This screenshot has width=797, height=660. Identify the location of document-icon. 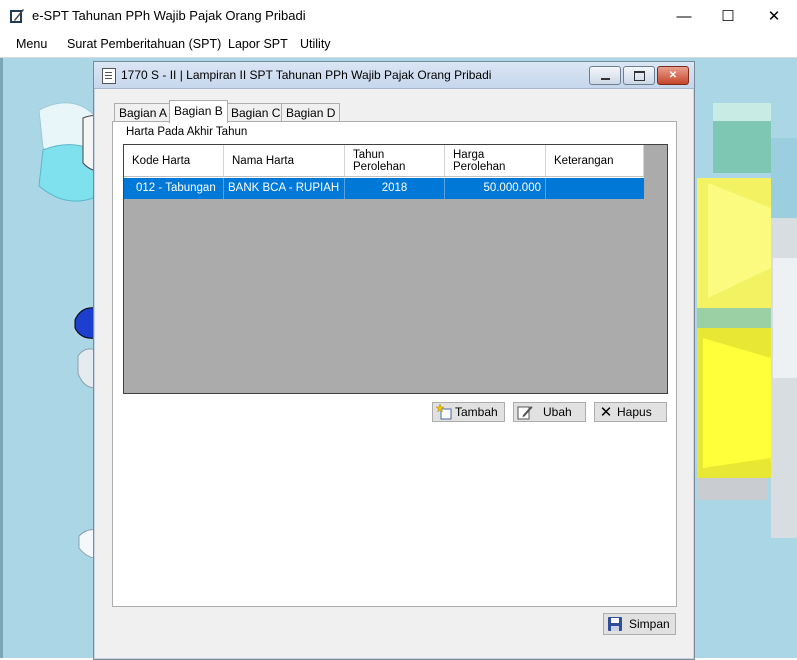
(109, 76).